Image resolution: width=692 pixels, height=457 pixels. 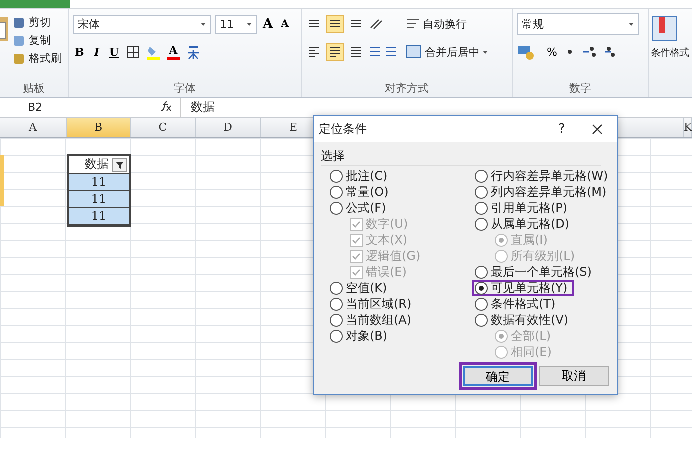 I want to click on option-label: 数字(U), so click(x=387, y=224).